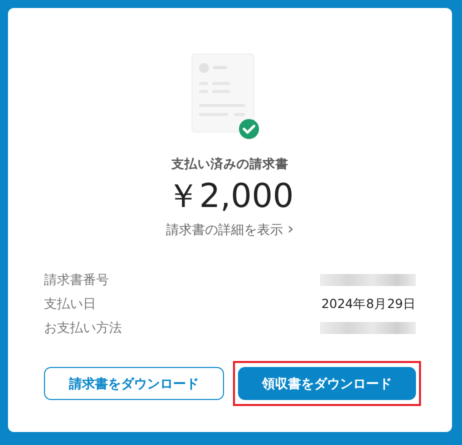 This screenshot has width=462, height=445. What do you see at coordinates (368, 304) in the screenshot?
I see `detail-value: 2024年8月29日` at bounding box center [368, 304].